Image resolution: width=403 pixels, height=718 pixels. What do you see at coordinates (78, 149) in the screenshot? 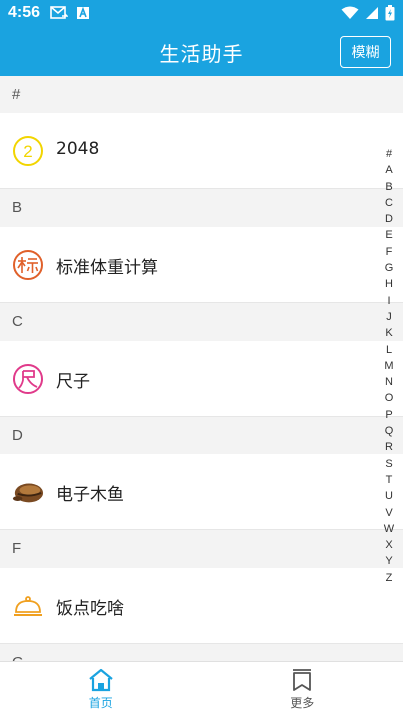
I see `list-item-label: 2048` at bounding box center [78, 149].